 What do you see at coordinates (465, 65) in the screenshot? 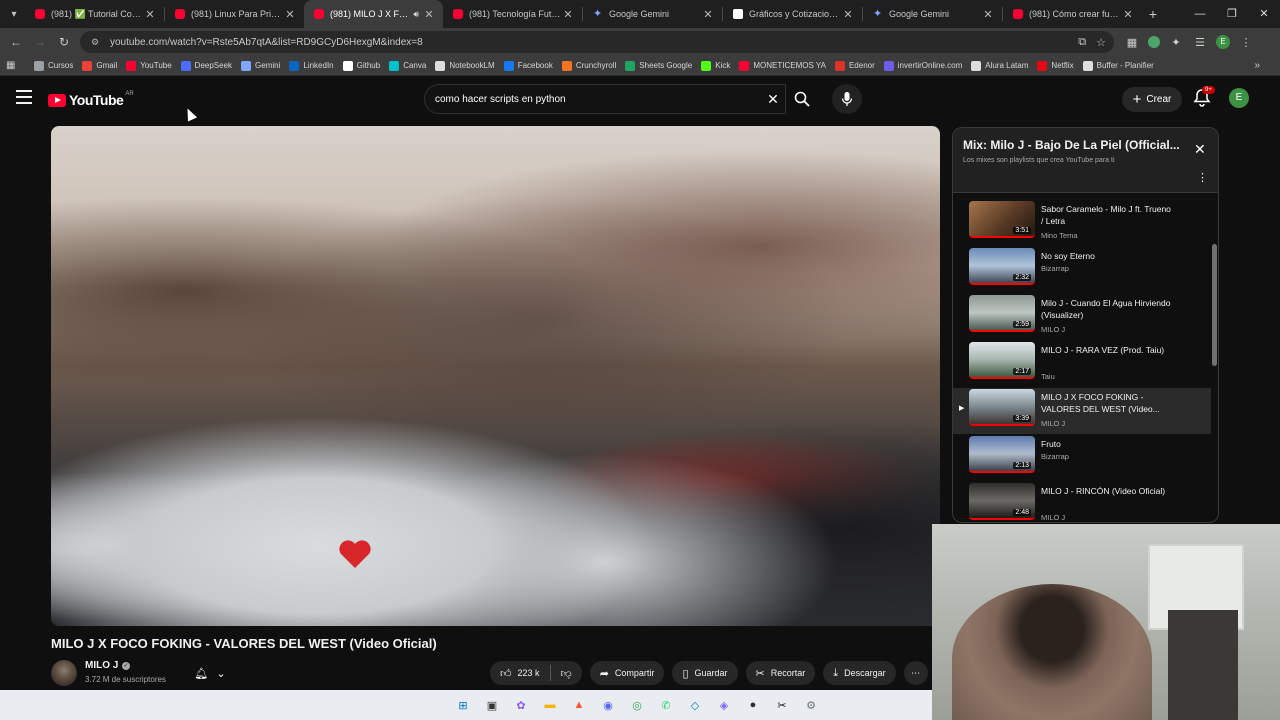
I see `bookmark-item: NotebookLM` at bounding box center [465, 65].